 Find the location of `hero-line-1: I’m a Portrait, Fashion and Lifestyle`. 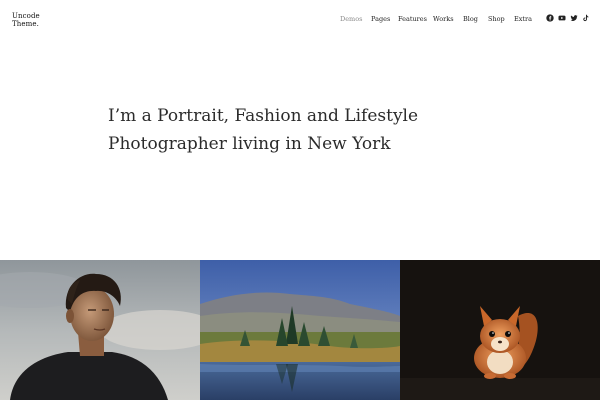

hero-line-1: I’m a Portrait, Fashion and Lifestyle is located at coordinates (263, 116).